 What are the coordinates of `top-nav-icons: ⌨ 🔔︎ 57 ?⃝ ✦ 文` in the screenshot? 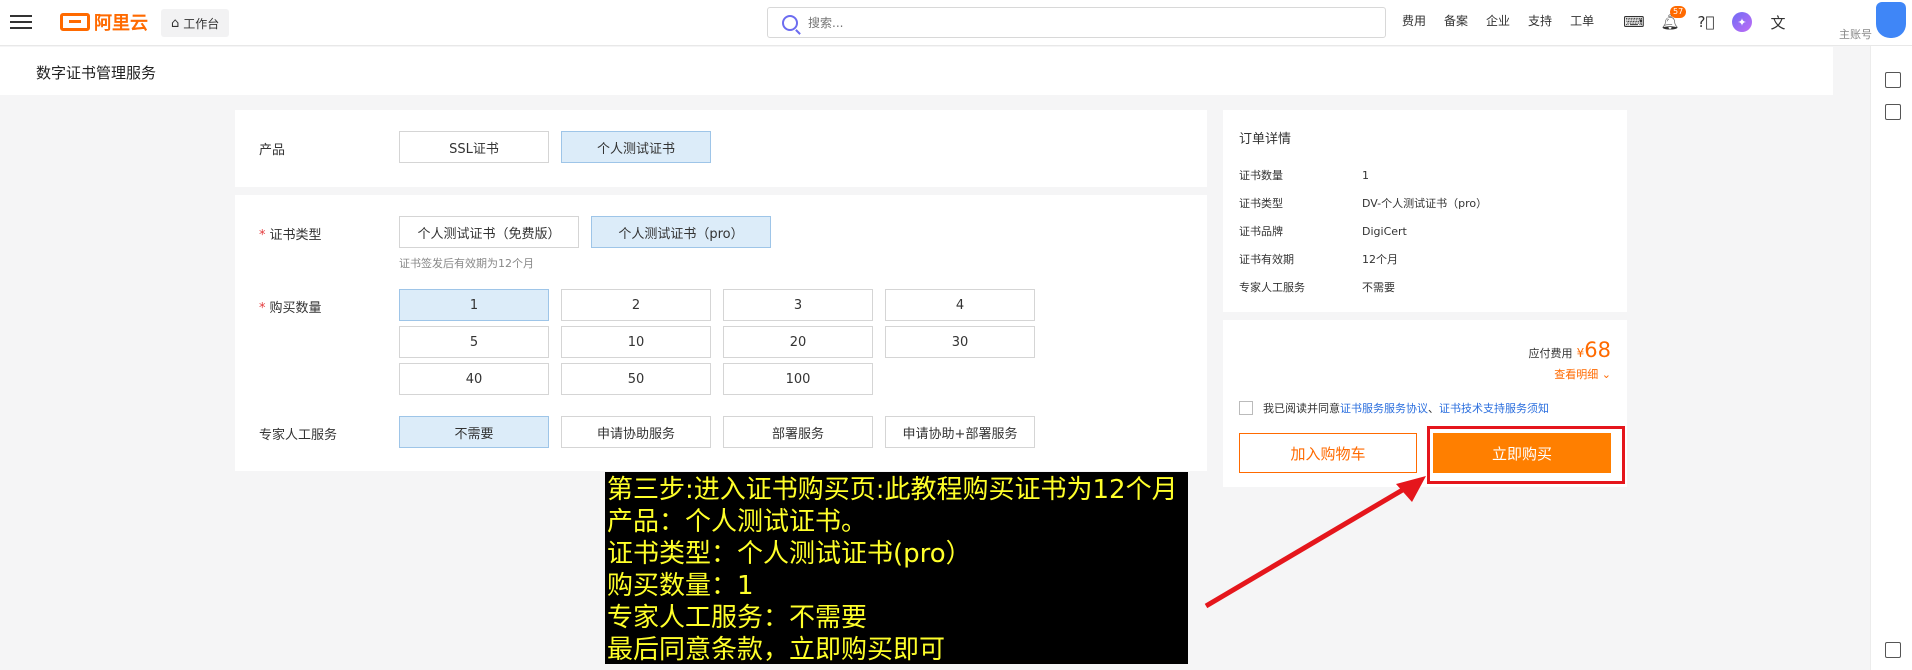 It's located at (1712, 20).